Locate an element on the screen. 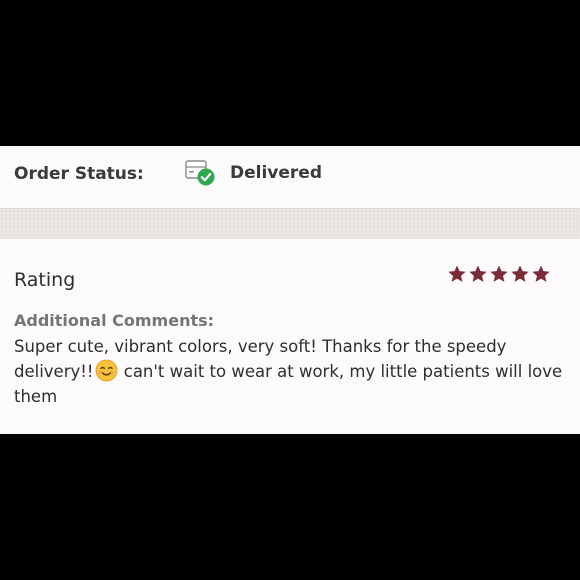  rating-label: Rating is located at coordinates (45, 280).